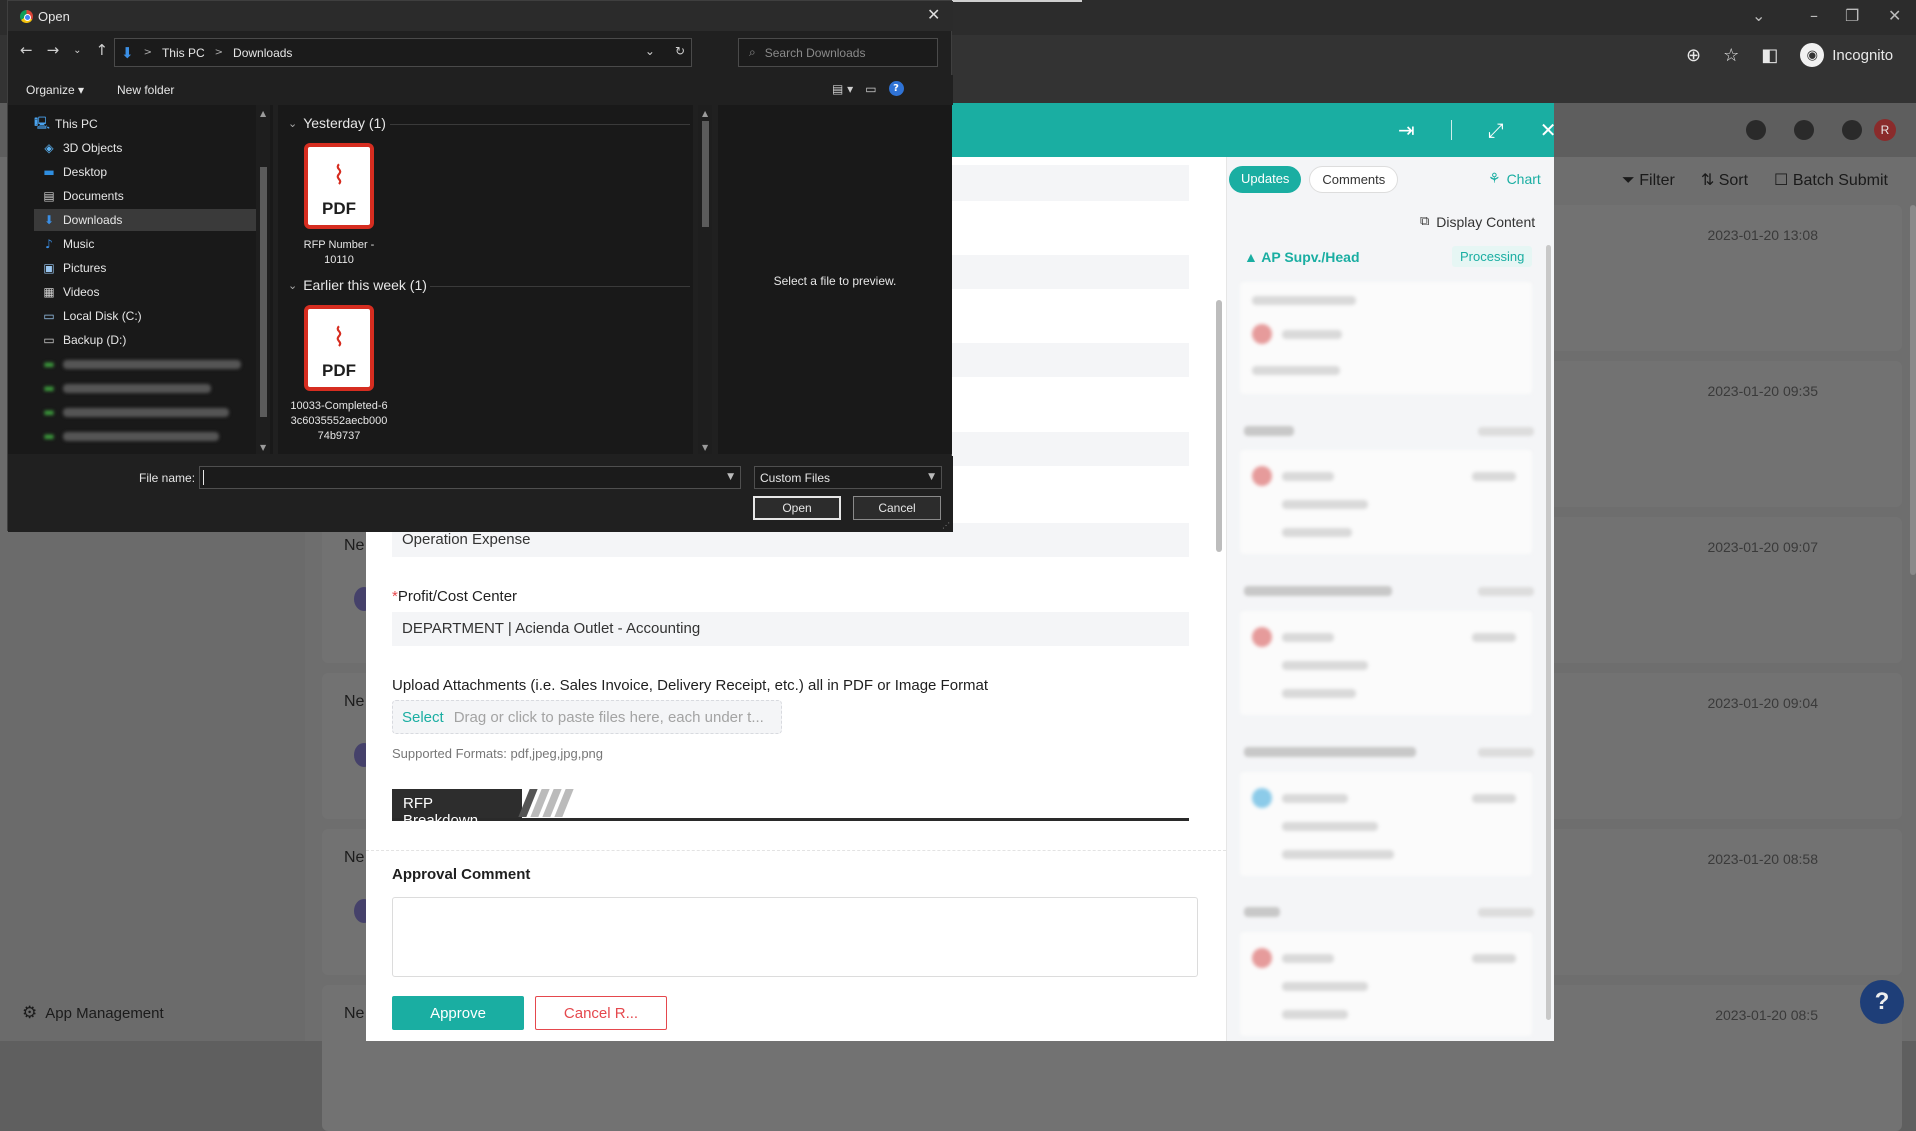 The height and width of the screenshot is (1131, 1916). What do you see at coordinates (77, 50) in the screenshot?
I see `recent-locations-icon: ⌄` at bounding box center [77, 50].